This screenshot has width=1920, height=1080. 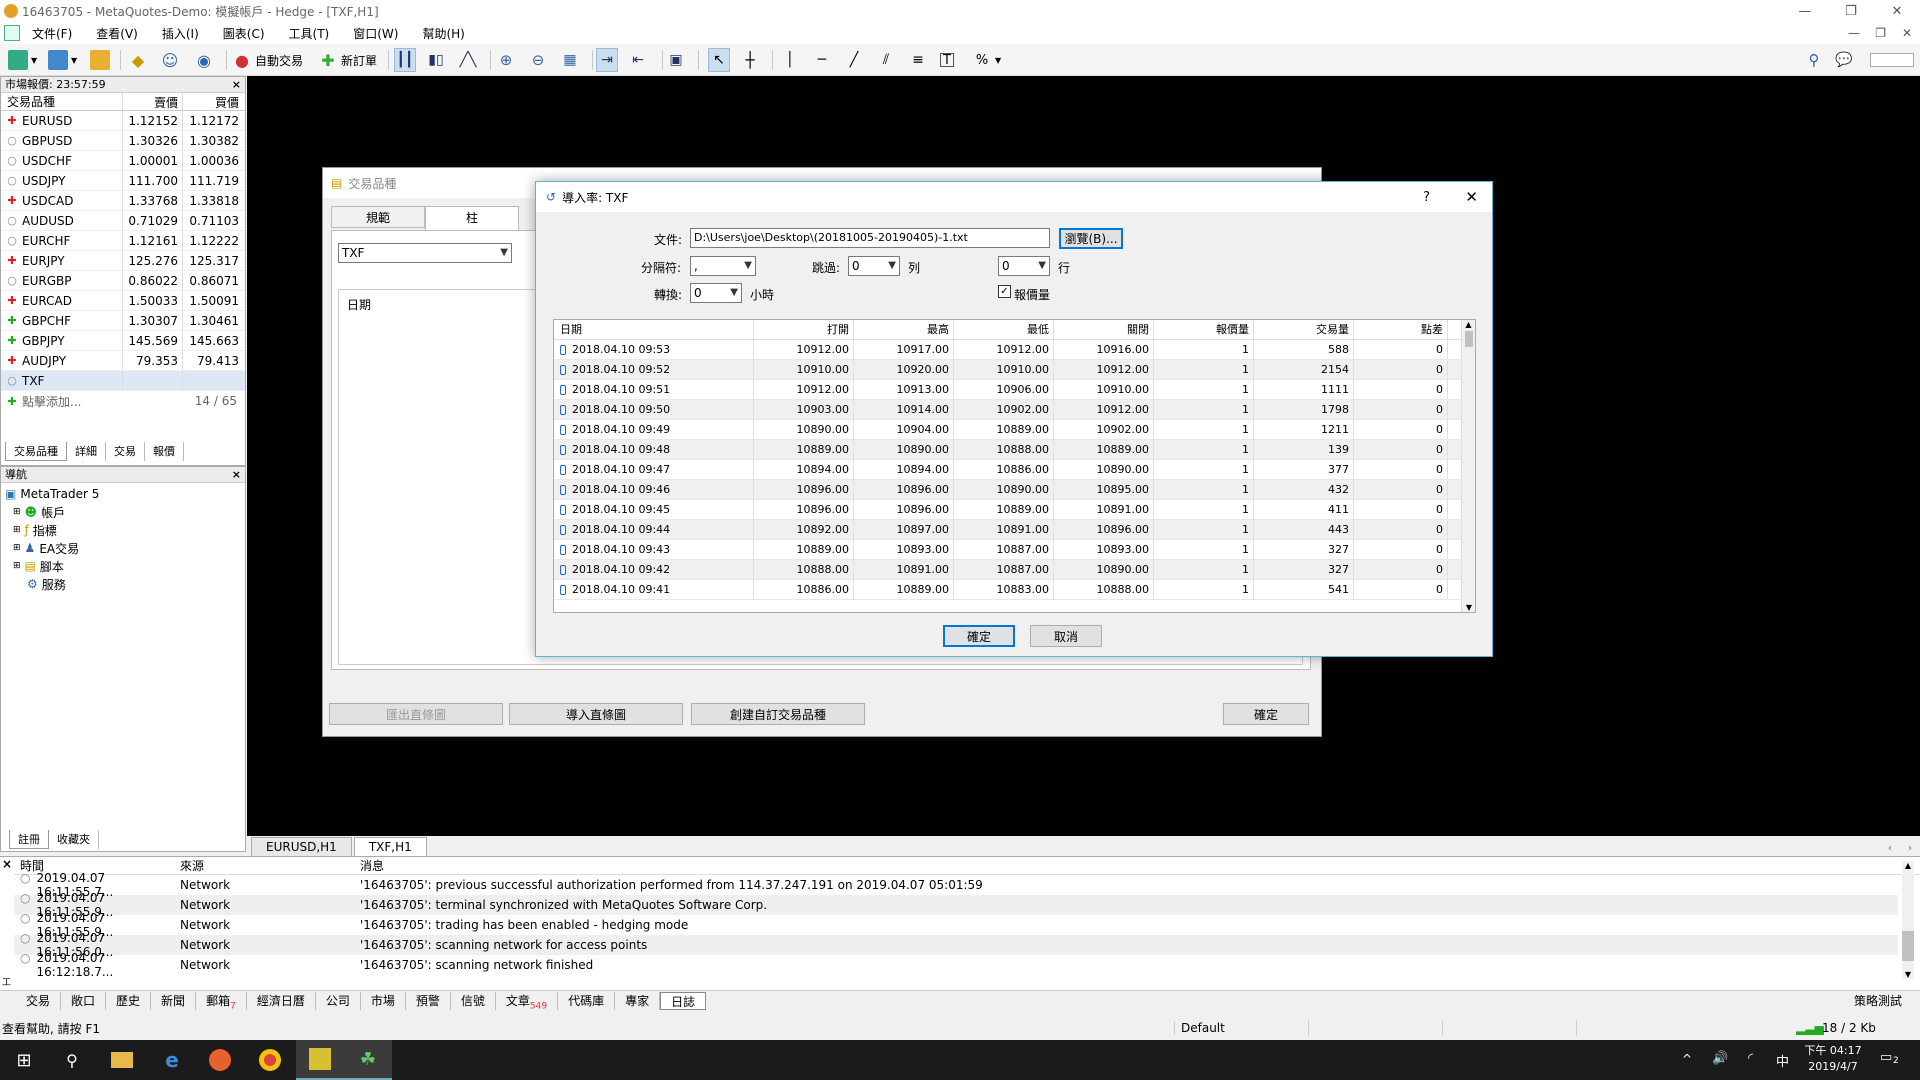 I want to click on market-watch-row: ✚ AUDJPY 79.353 79.413, so click(x=123, y=361).